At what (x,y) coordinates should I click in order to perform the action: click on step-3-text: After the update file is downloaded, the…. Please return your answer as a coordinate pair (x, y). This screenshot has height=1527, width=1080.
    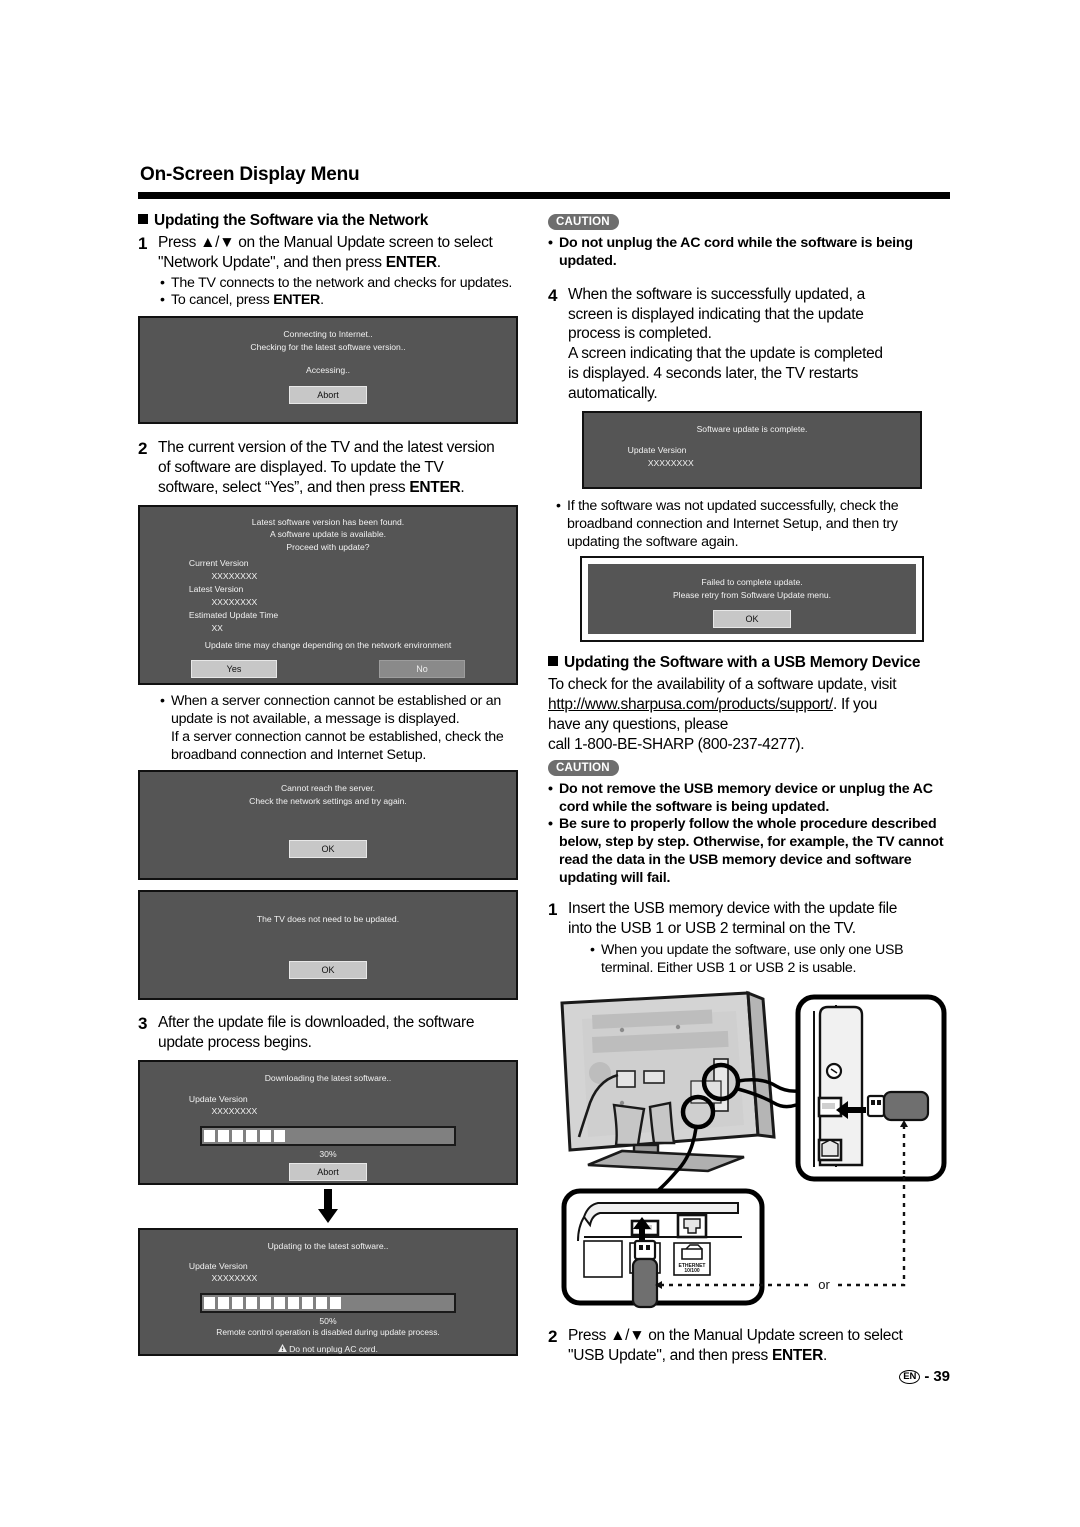
    Looking at the image, I should click on (316, 1033).